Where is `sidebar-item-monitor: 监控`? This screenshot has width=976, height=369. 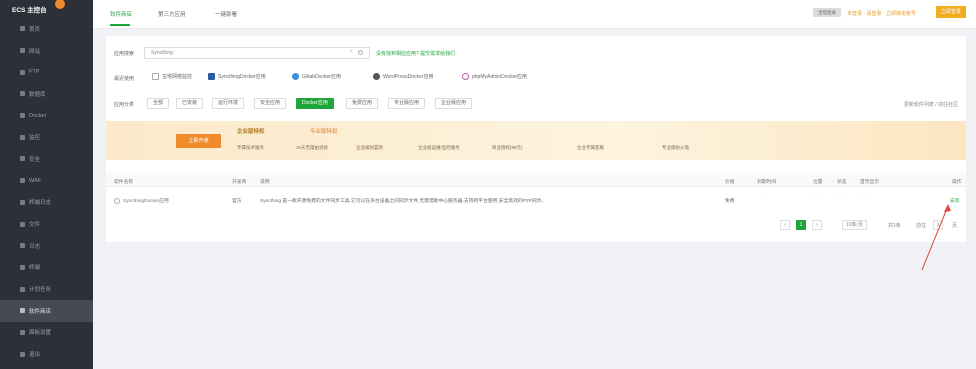
sidebar-item-monitor: 监控 is located at coordinates (46, 137).